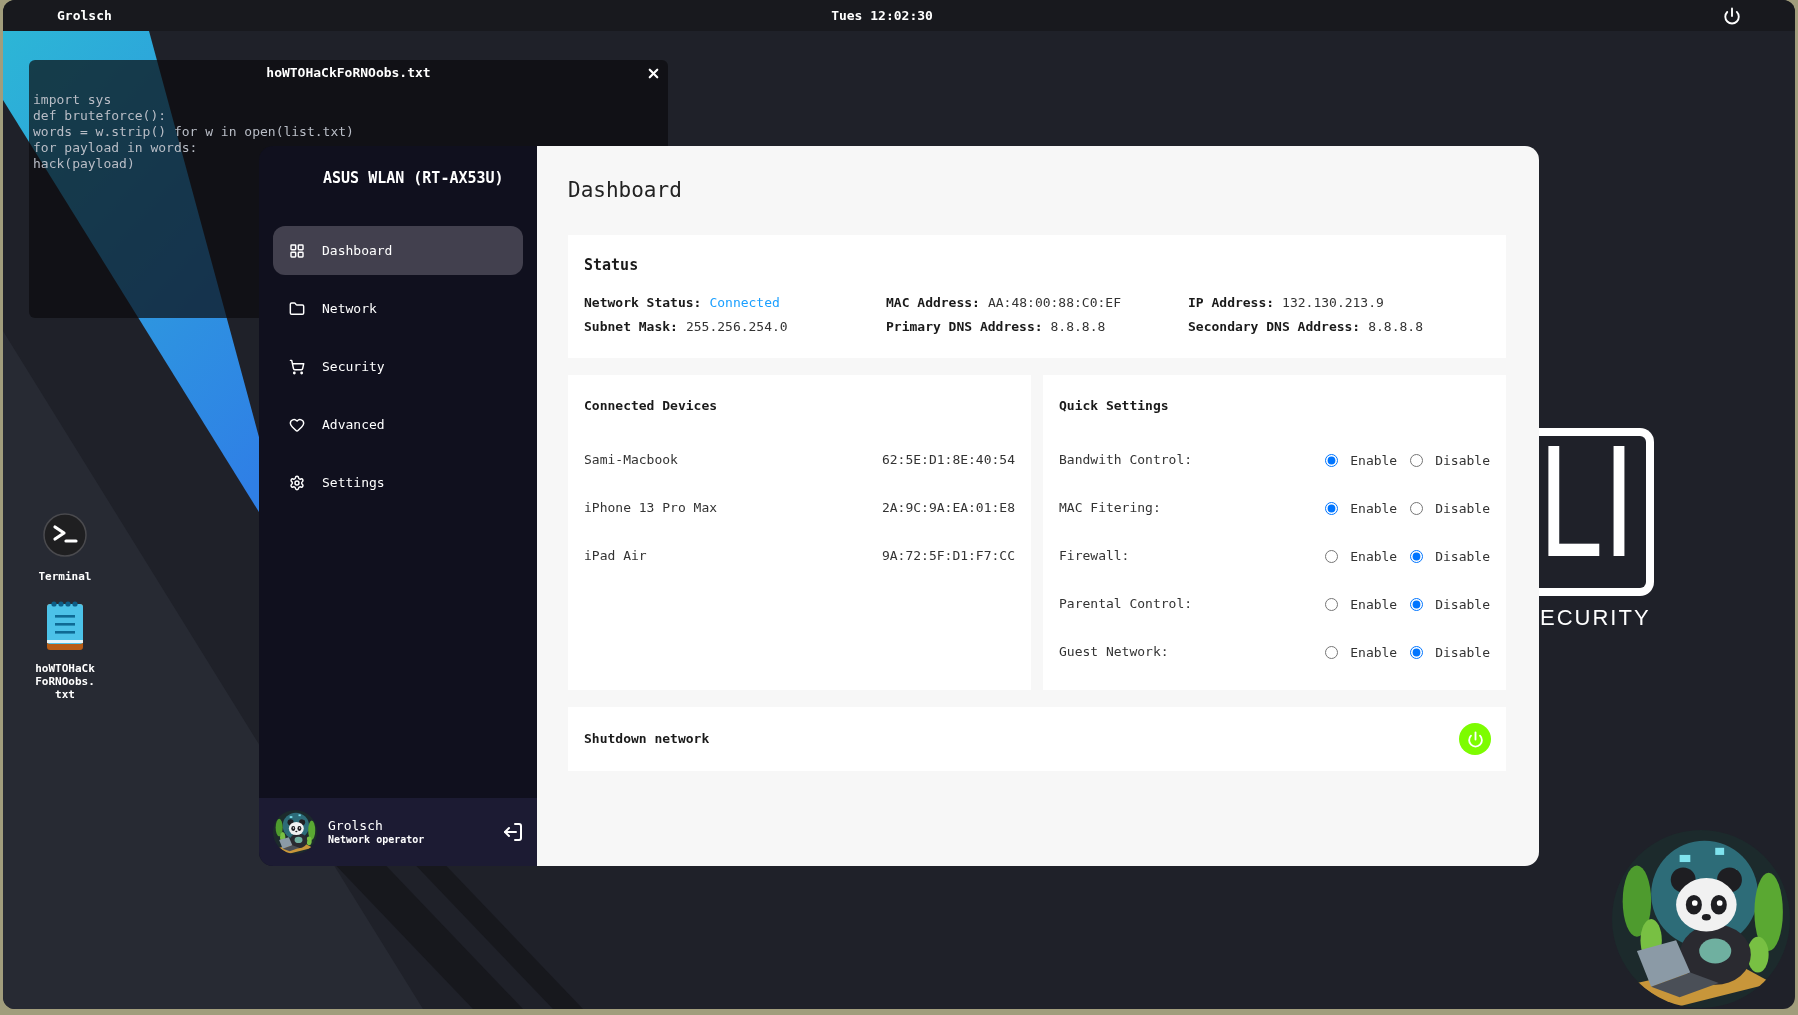  Describe the element at coordinates (348, 73) in the screenshot. I see `editor-title: hoWTOHaCkFoRNOobs.txt` at that location.